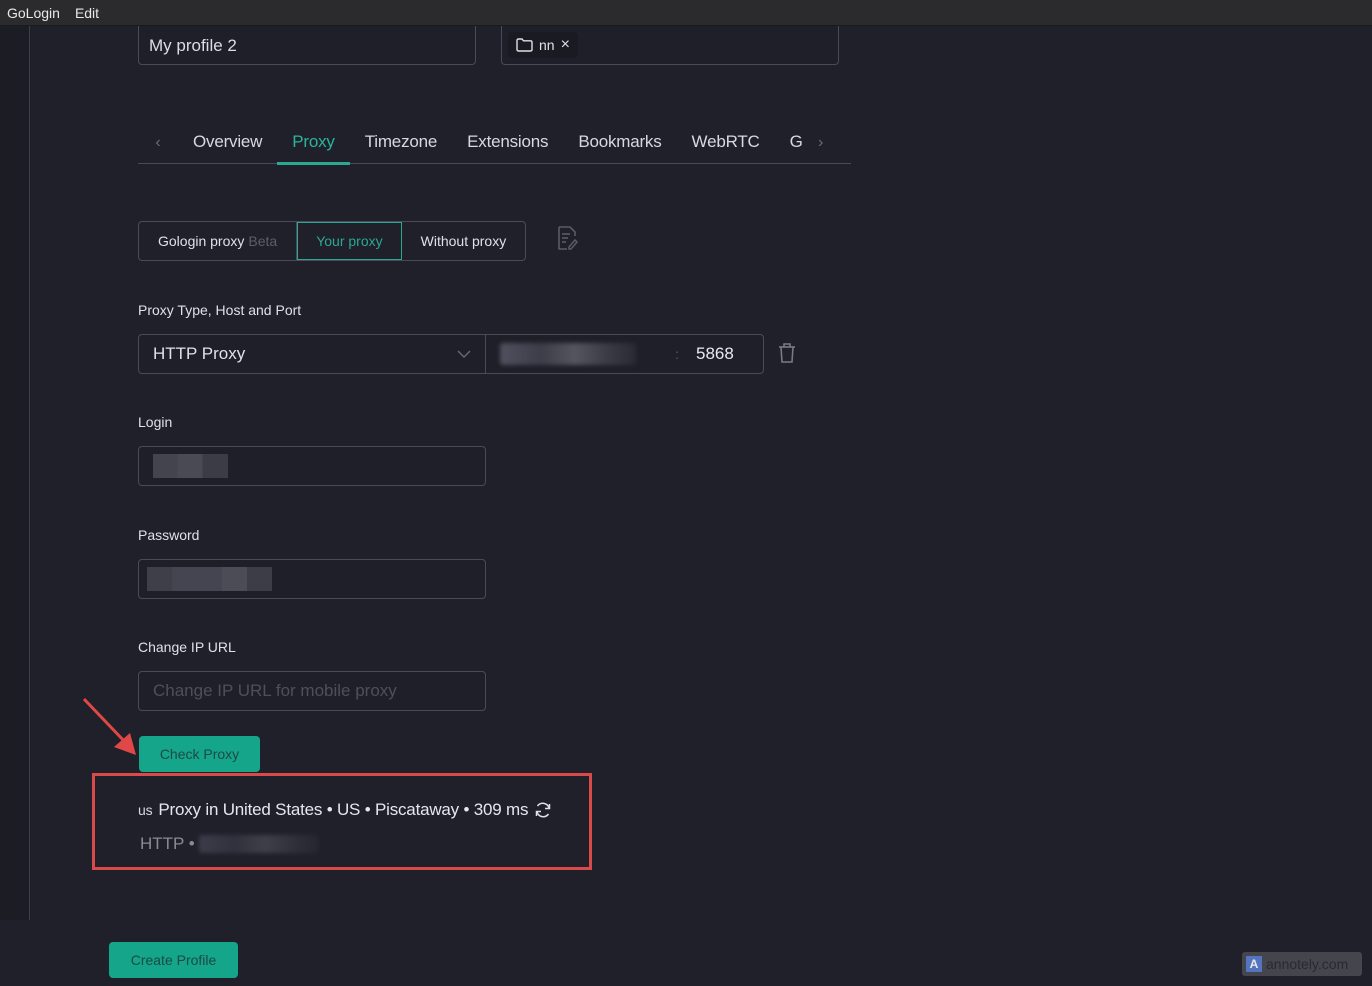 Image resolution: width=1372 pixels, height=986 pixels. Describe the element at coordinates (155, 422) in the screenshot. I see `login-label: Login` at that location.